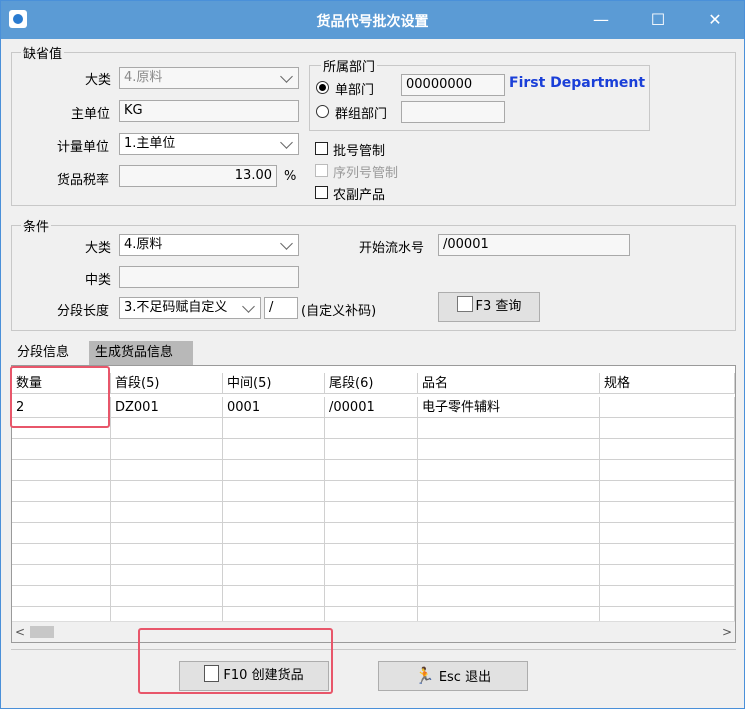 This screenshot has height=709, width=745. What do you see at coordinates (509, 407) in the screenshot?
I see `grid-cell-name: 电子零件辅料` at bounding box center [509, 407].